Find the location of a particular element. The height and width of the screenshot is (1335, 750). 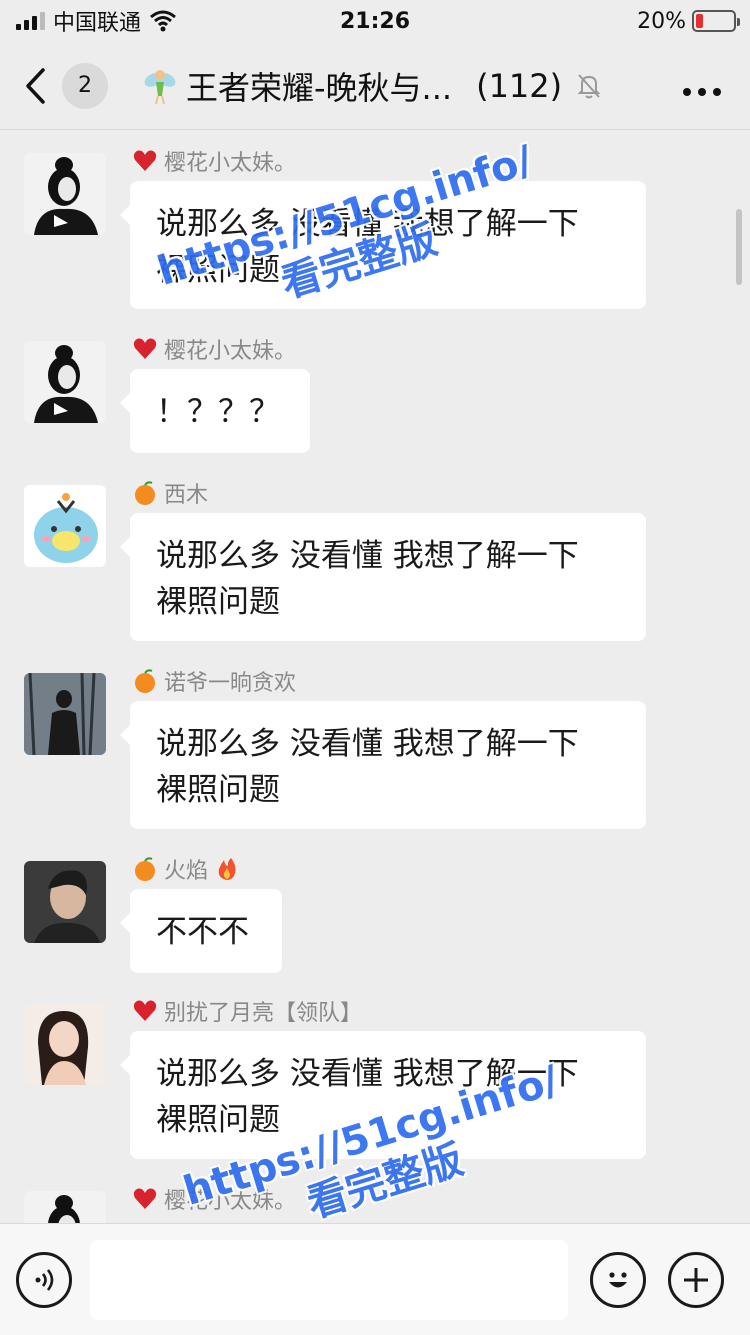

battery-percent: 20% is located at coordinates (661, 21).